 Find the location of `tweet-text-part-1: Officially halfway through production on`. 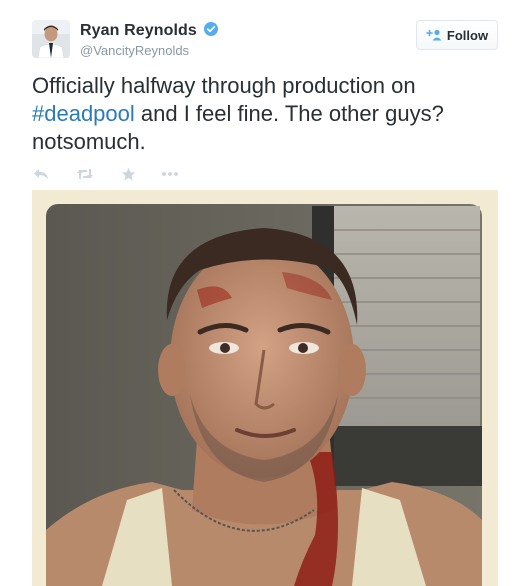

tweet-text-part-1: Officially halfway through production on is located at coordinates (224, 85).